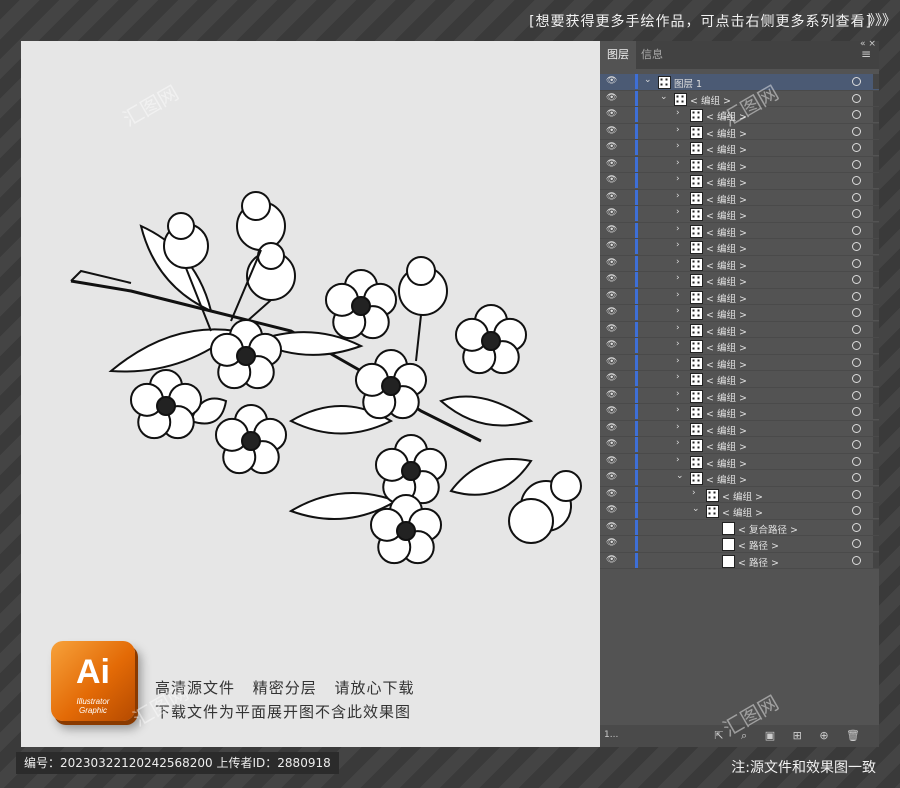 This screenshot has height=788, width=900. What do you see at coordinates (882, 20) in the screenshot?
I see `banner-arrows-icon: 》》》` at bounding box center [882, 20].